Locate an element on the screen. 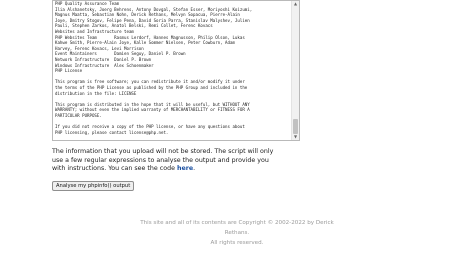 Image resolution: width=474 pixels, height=257 pixels. scroll-up-arrow-icon: ▲ is located at coordinates (295, 4).